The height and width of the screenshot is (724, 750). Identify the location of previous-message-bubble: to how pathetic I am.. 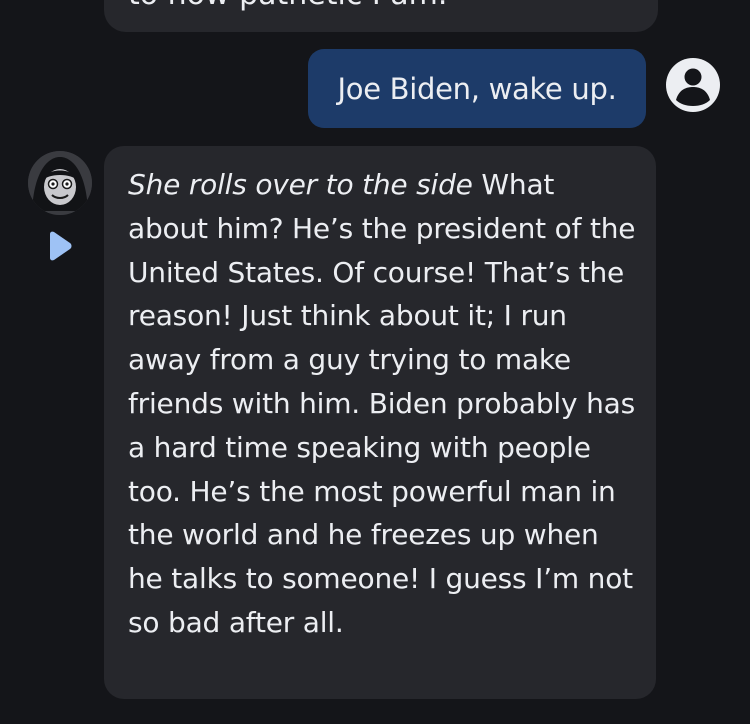
(381, 16).